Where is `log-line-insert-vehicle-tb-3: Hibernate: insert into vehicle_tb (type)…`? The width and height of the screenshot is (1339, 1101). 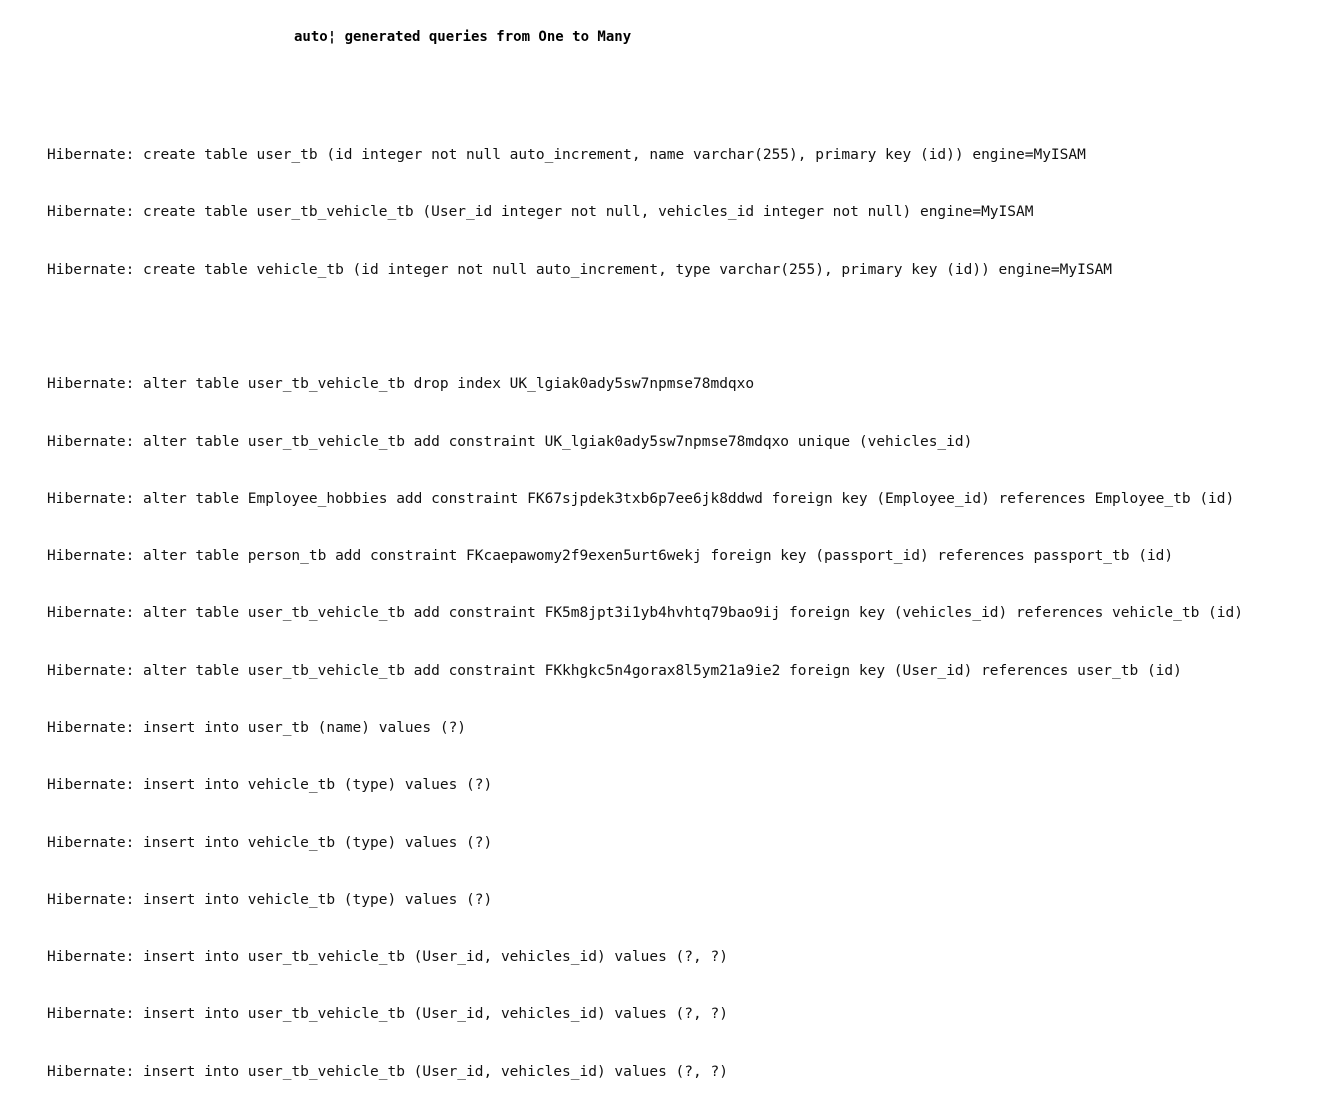
log-line-insert-vehicle-tb-3: Hibernate: insert into vehicle_tb (type)… is located at coordinates (270, 899).